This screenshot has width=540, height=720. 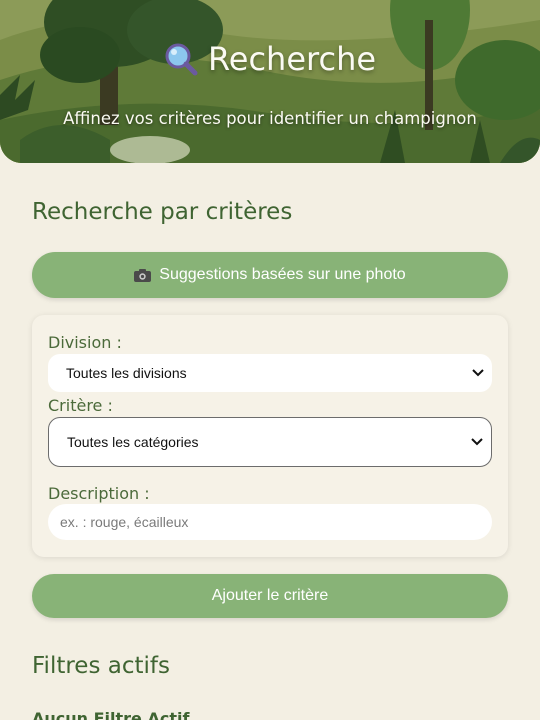 I want to click on description-placeholder: ex. : rouge, écailleux, so click(x=124, y=522).